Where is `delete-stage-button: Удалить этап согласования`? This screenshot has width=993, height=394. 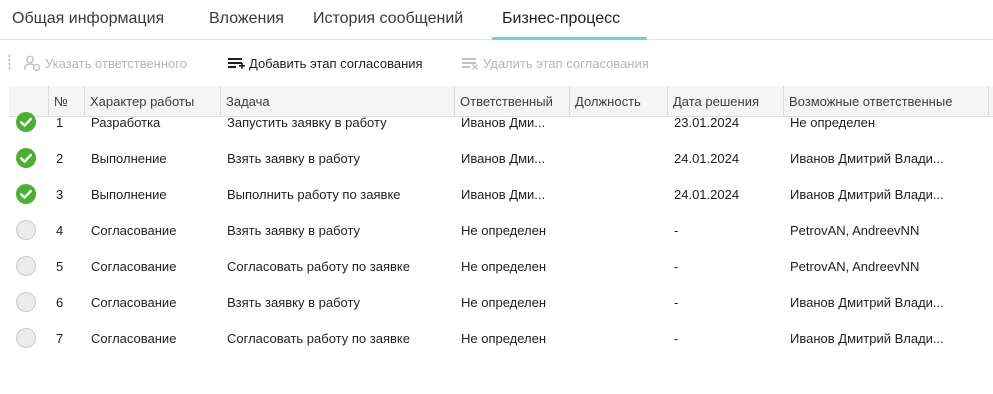
delete-stage-button: Удалить этап согласования is located at coordinates (554, 63).